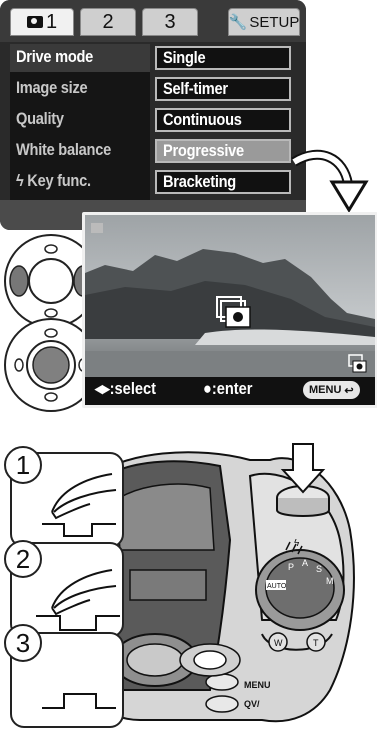  I want to click on option-self-timer: Self-timer, so click(223, 89).